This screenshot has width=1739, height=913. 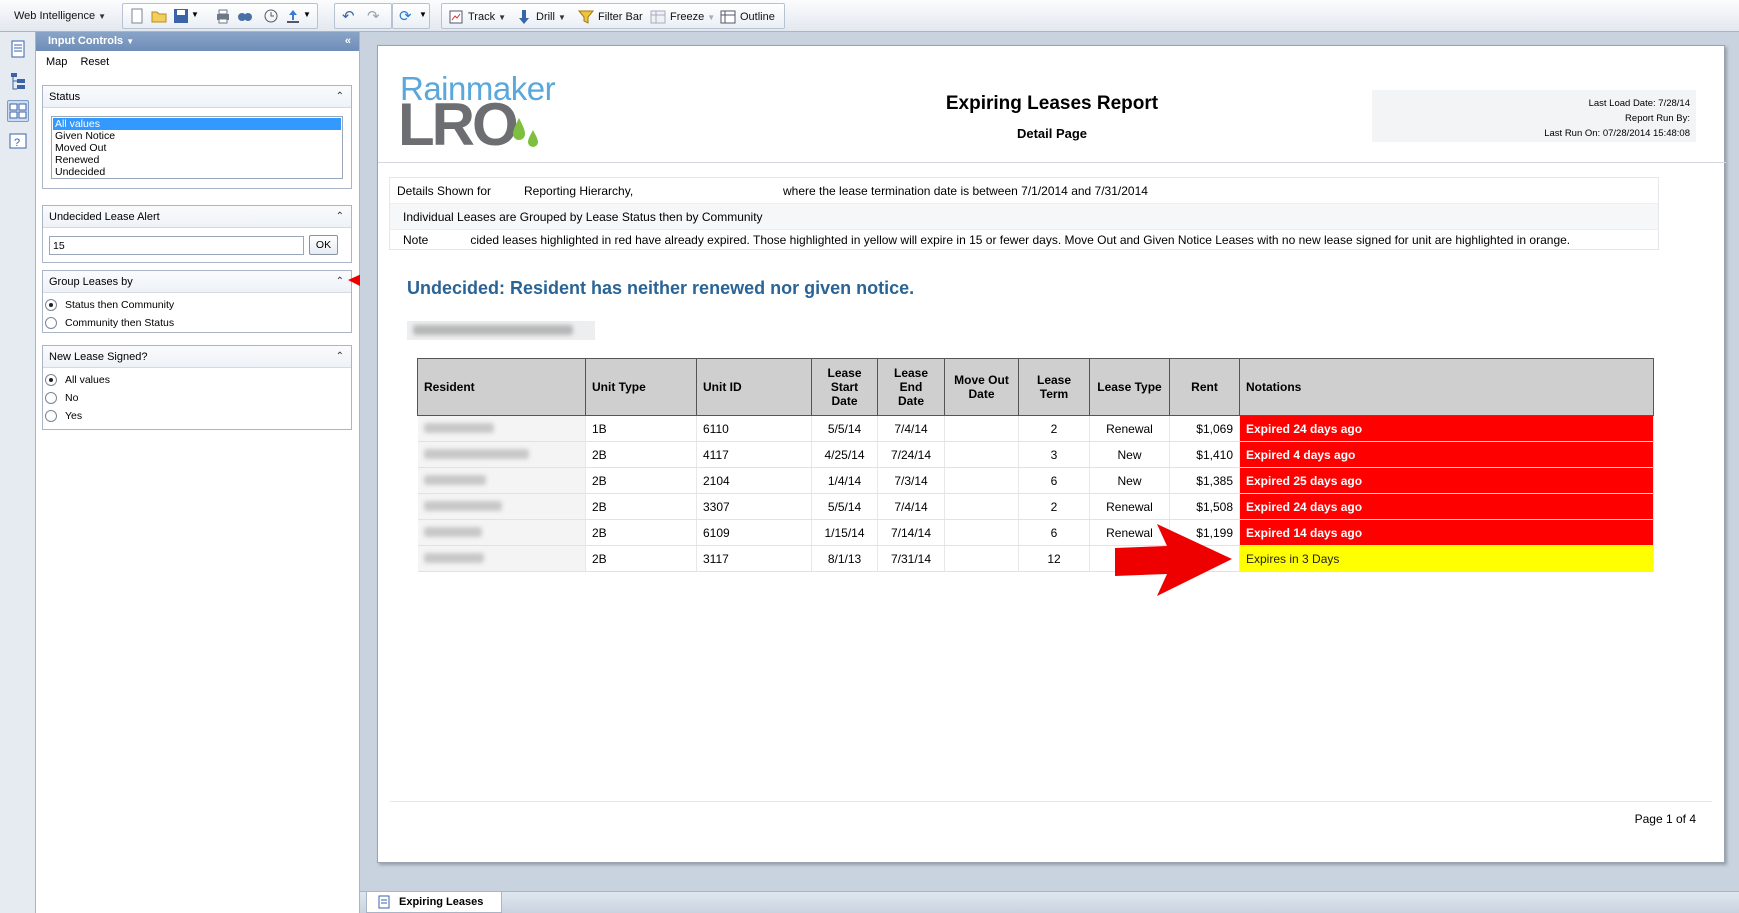 What do you see at coordinates (501, 330) in the screenshot?
I see `community-name-blurred` at bounding box center [501, 330].